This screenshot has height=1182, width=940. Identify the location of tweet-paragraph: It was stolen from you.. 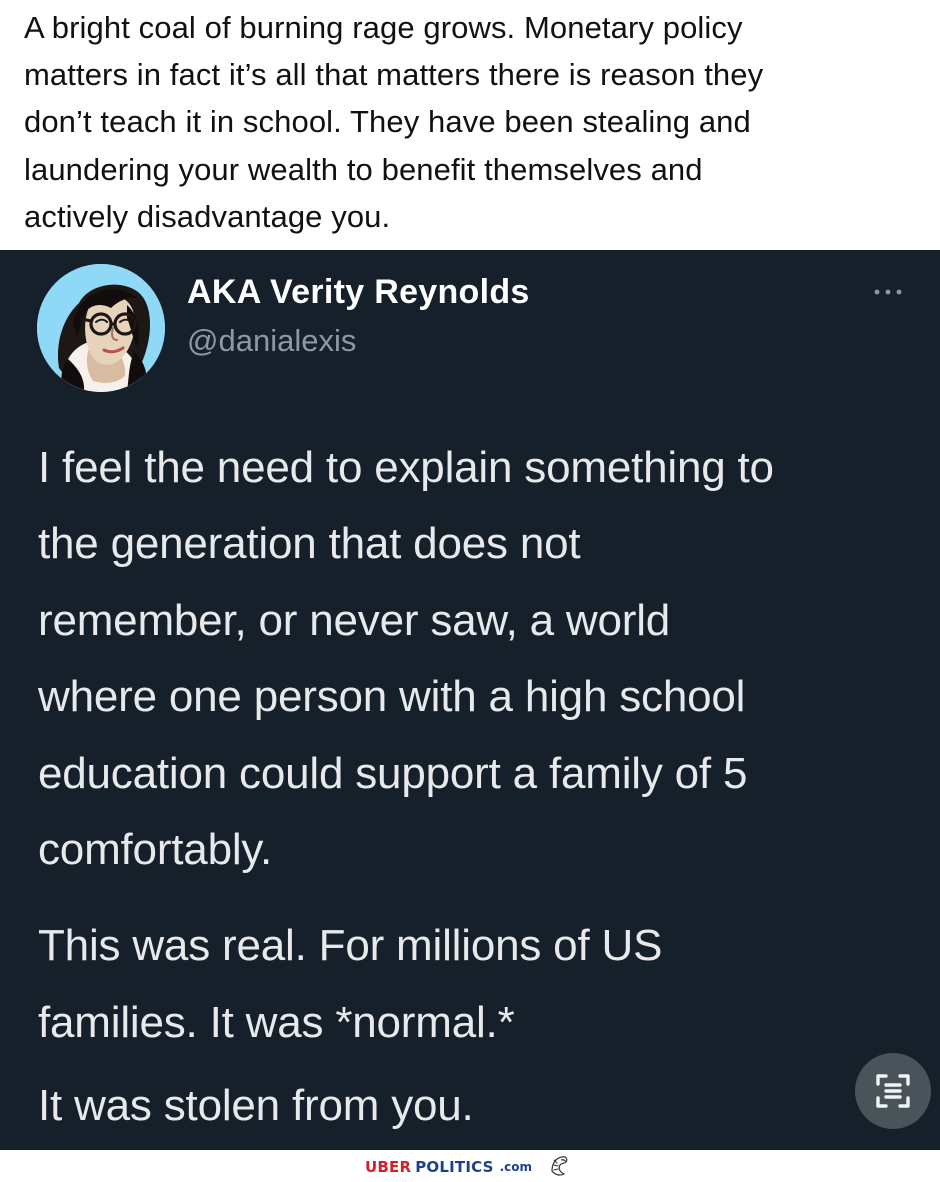
(473, 1106).